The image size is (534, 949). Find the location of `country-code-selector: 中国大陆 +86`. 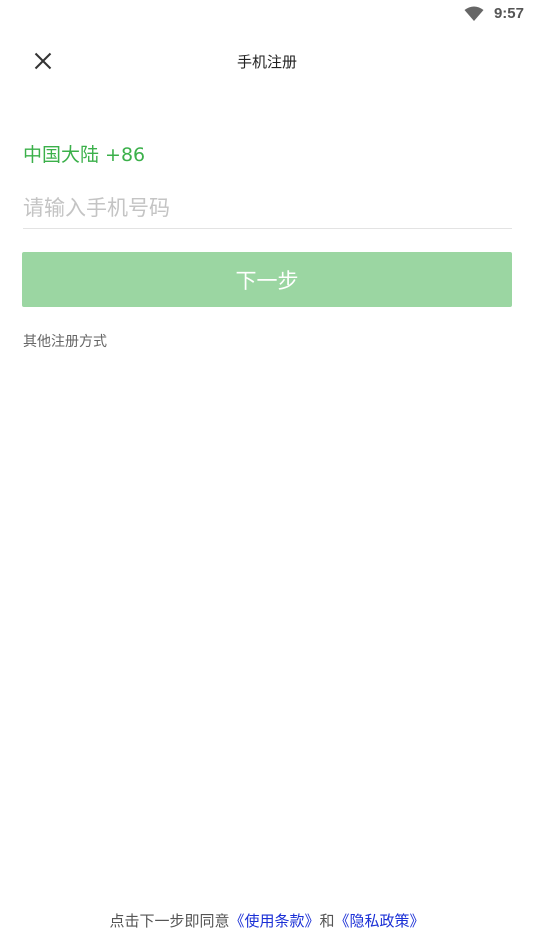

country-code-selector: 中国大陆 +86 is located at coordinates (84, 153).